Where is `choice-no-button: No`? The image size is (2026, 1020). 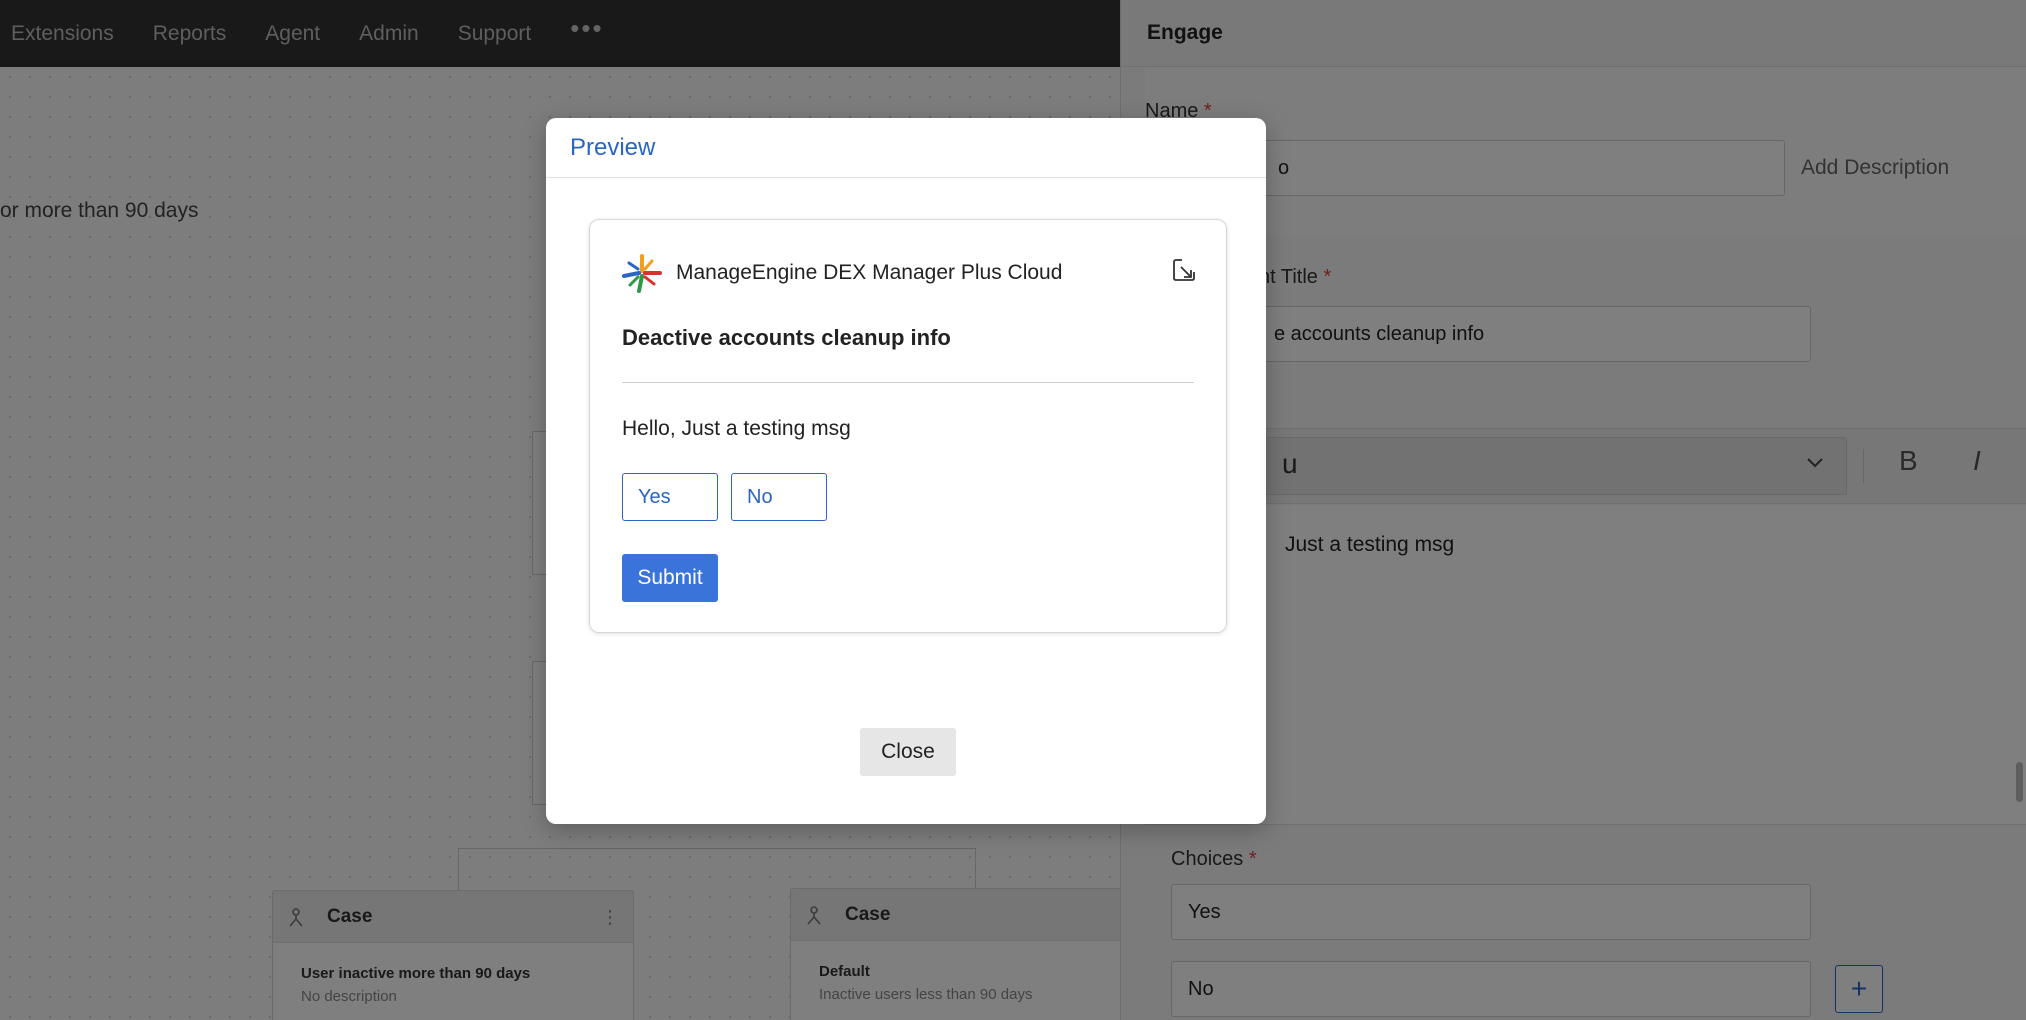
choice-no-button: No is located at coordinates (779, 497).